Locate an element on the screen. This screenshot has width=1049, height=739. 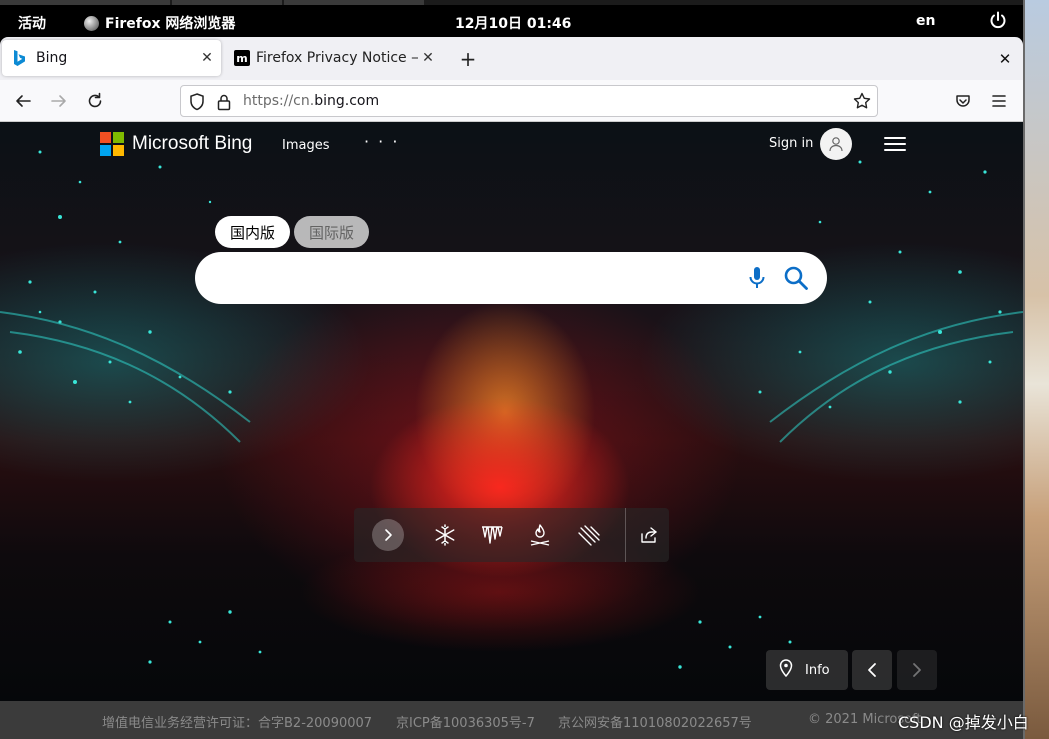
pocket-icon is located at coordinates (963, 101).